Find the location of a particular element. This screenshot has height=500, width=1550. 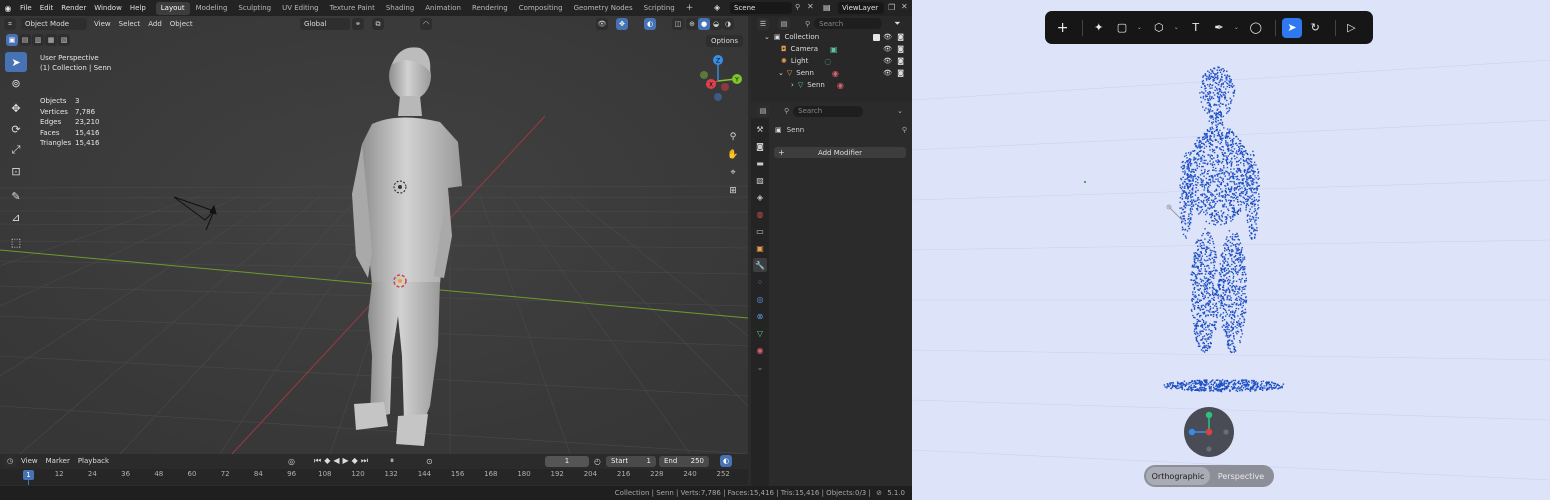

play-icon: ▷ is located at coordinates (1351, 28).